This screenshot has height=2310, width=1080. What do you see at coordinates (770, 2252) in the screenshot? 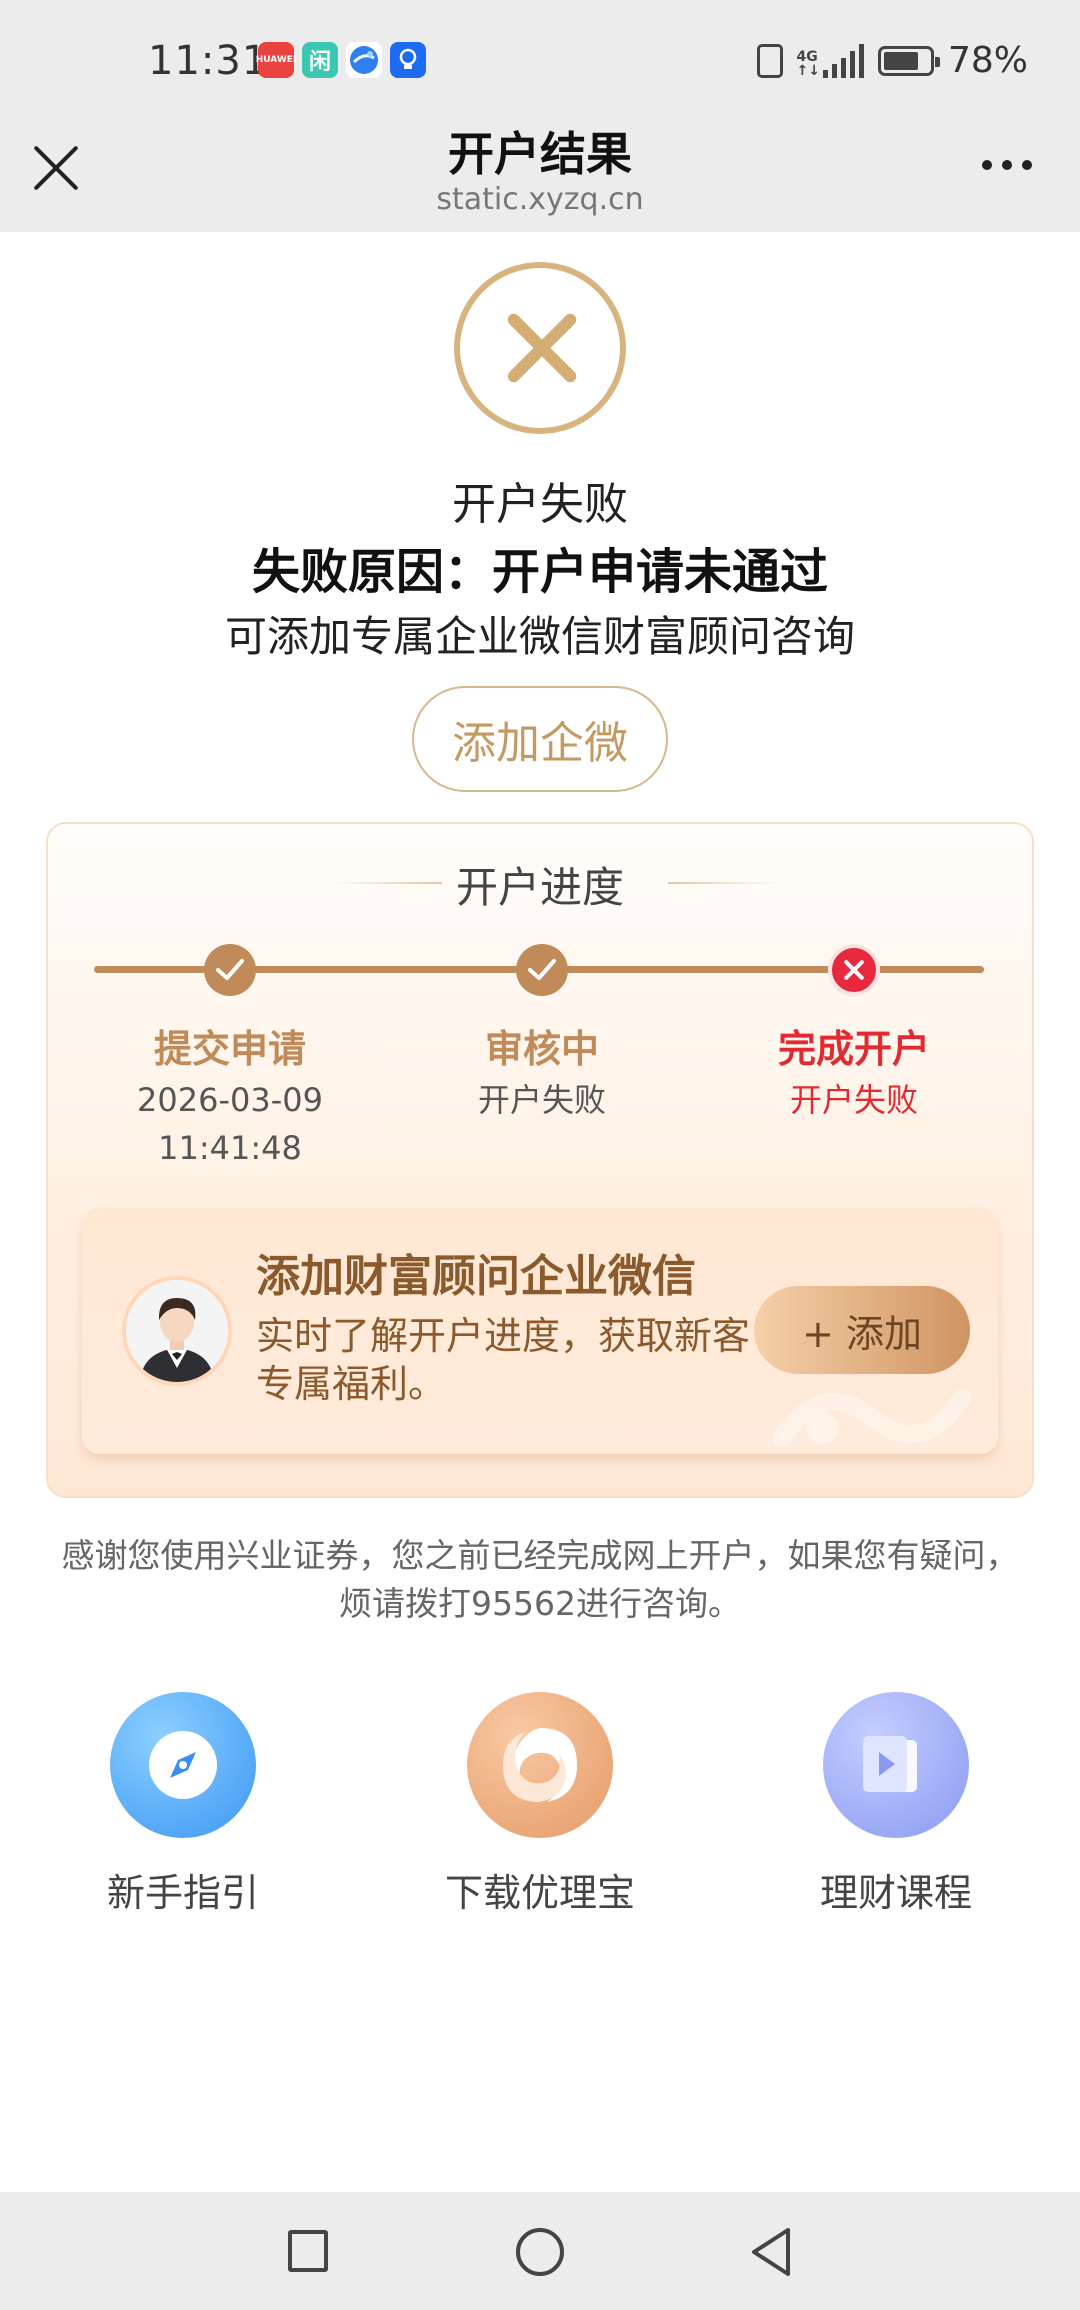
I see `back-icon` at bounding box center [770, 2252].